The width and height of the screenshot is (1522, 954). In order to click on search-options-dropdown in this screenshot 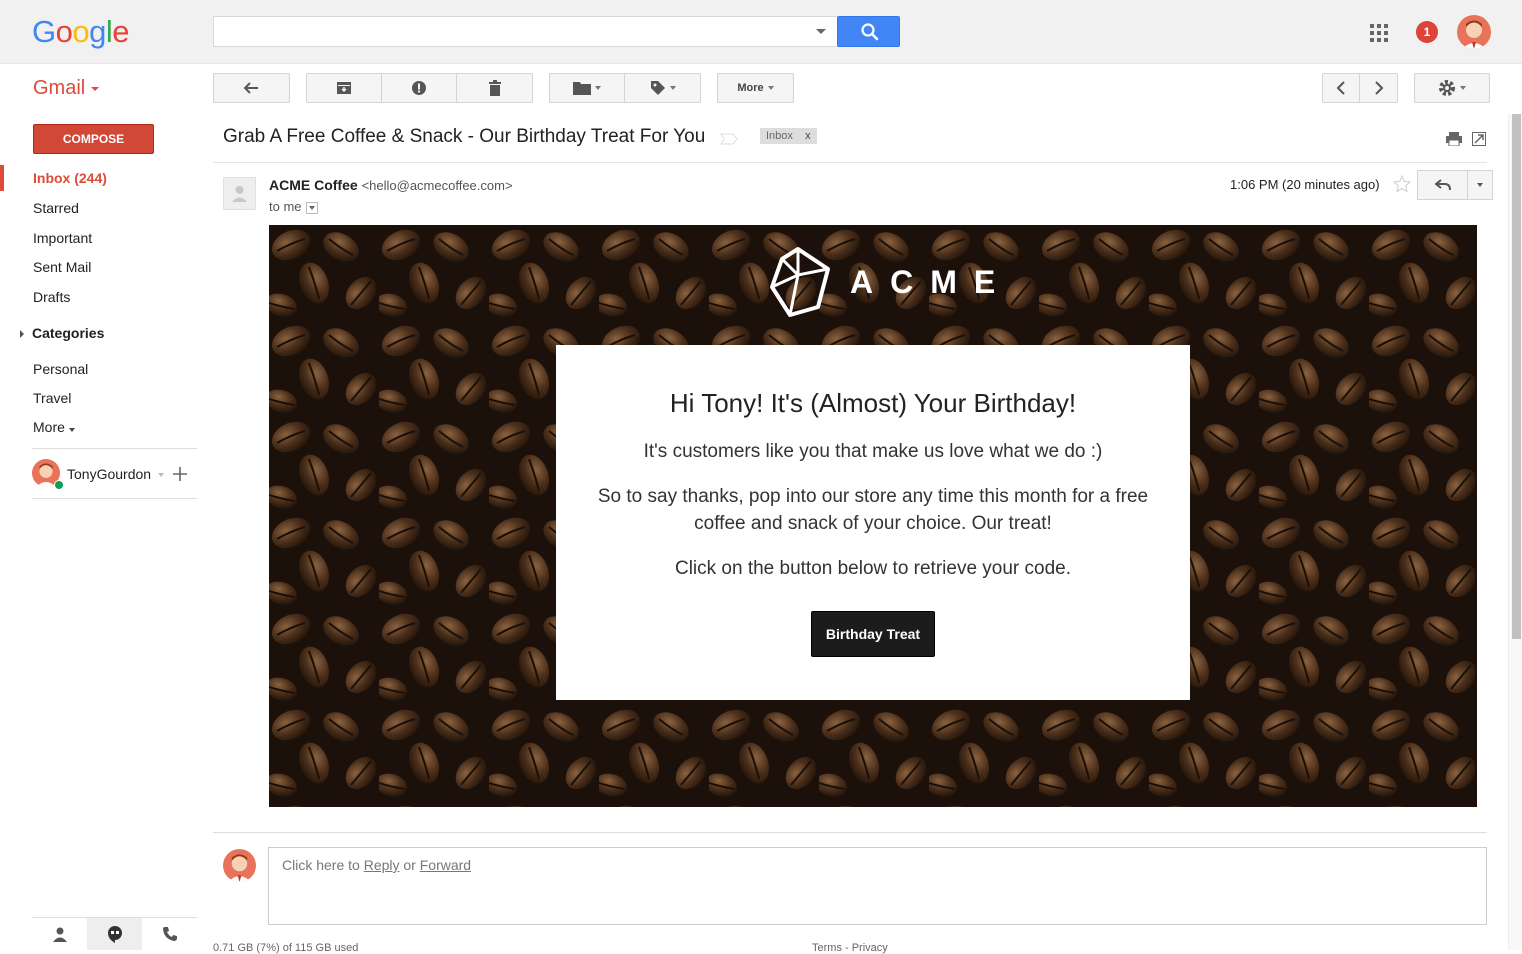, I will do `click(823, 31)`.